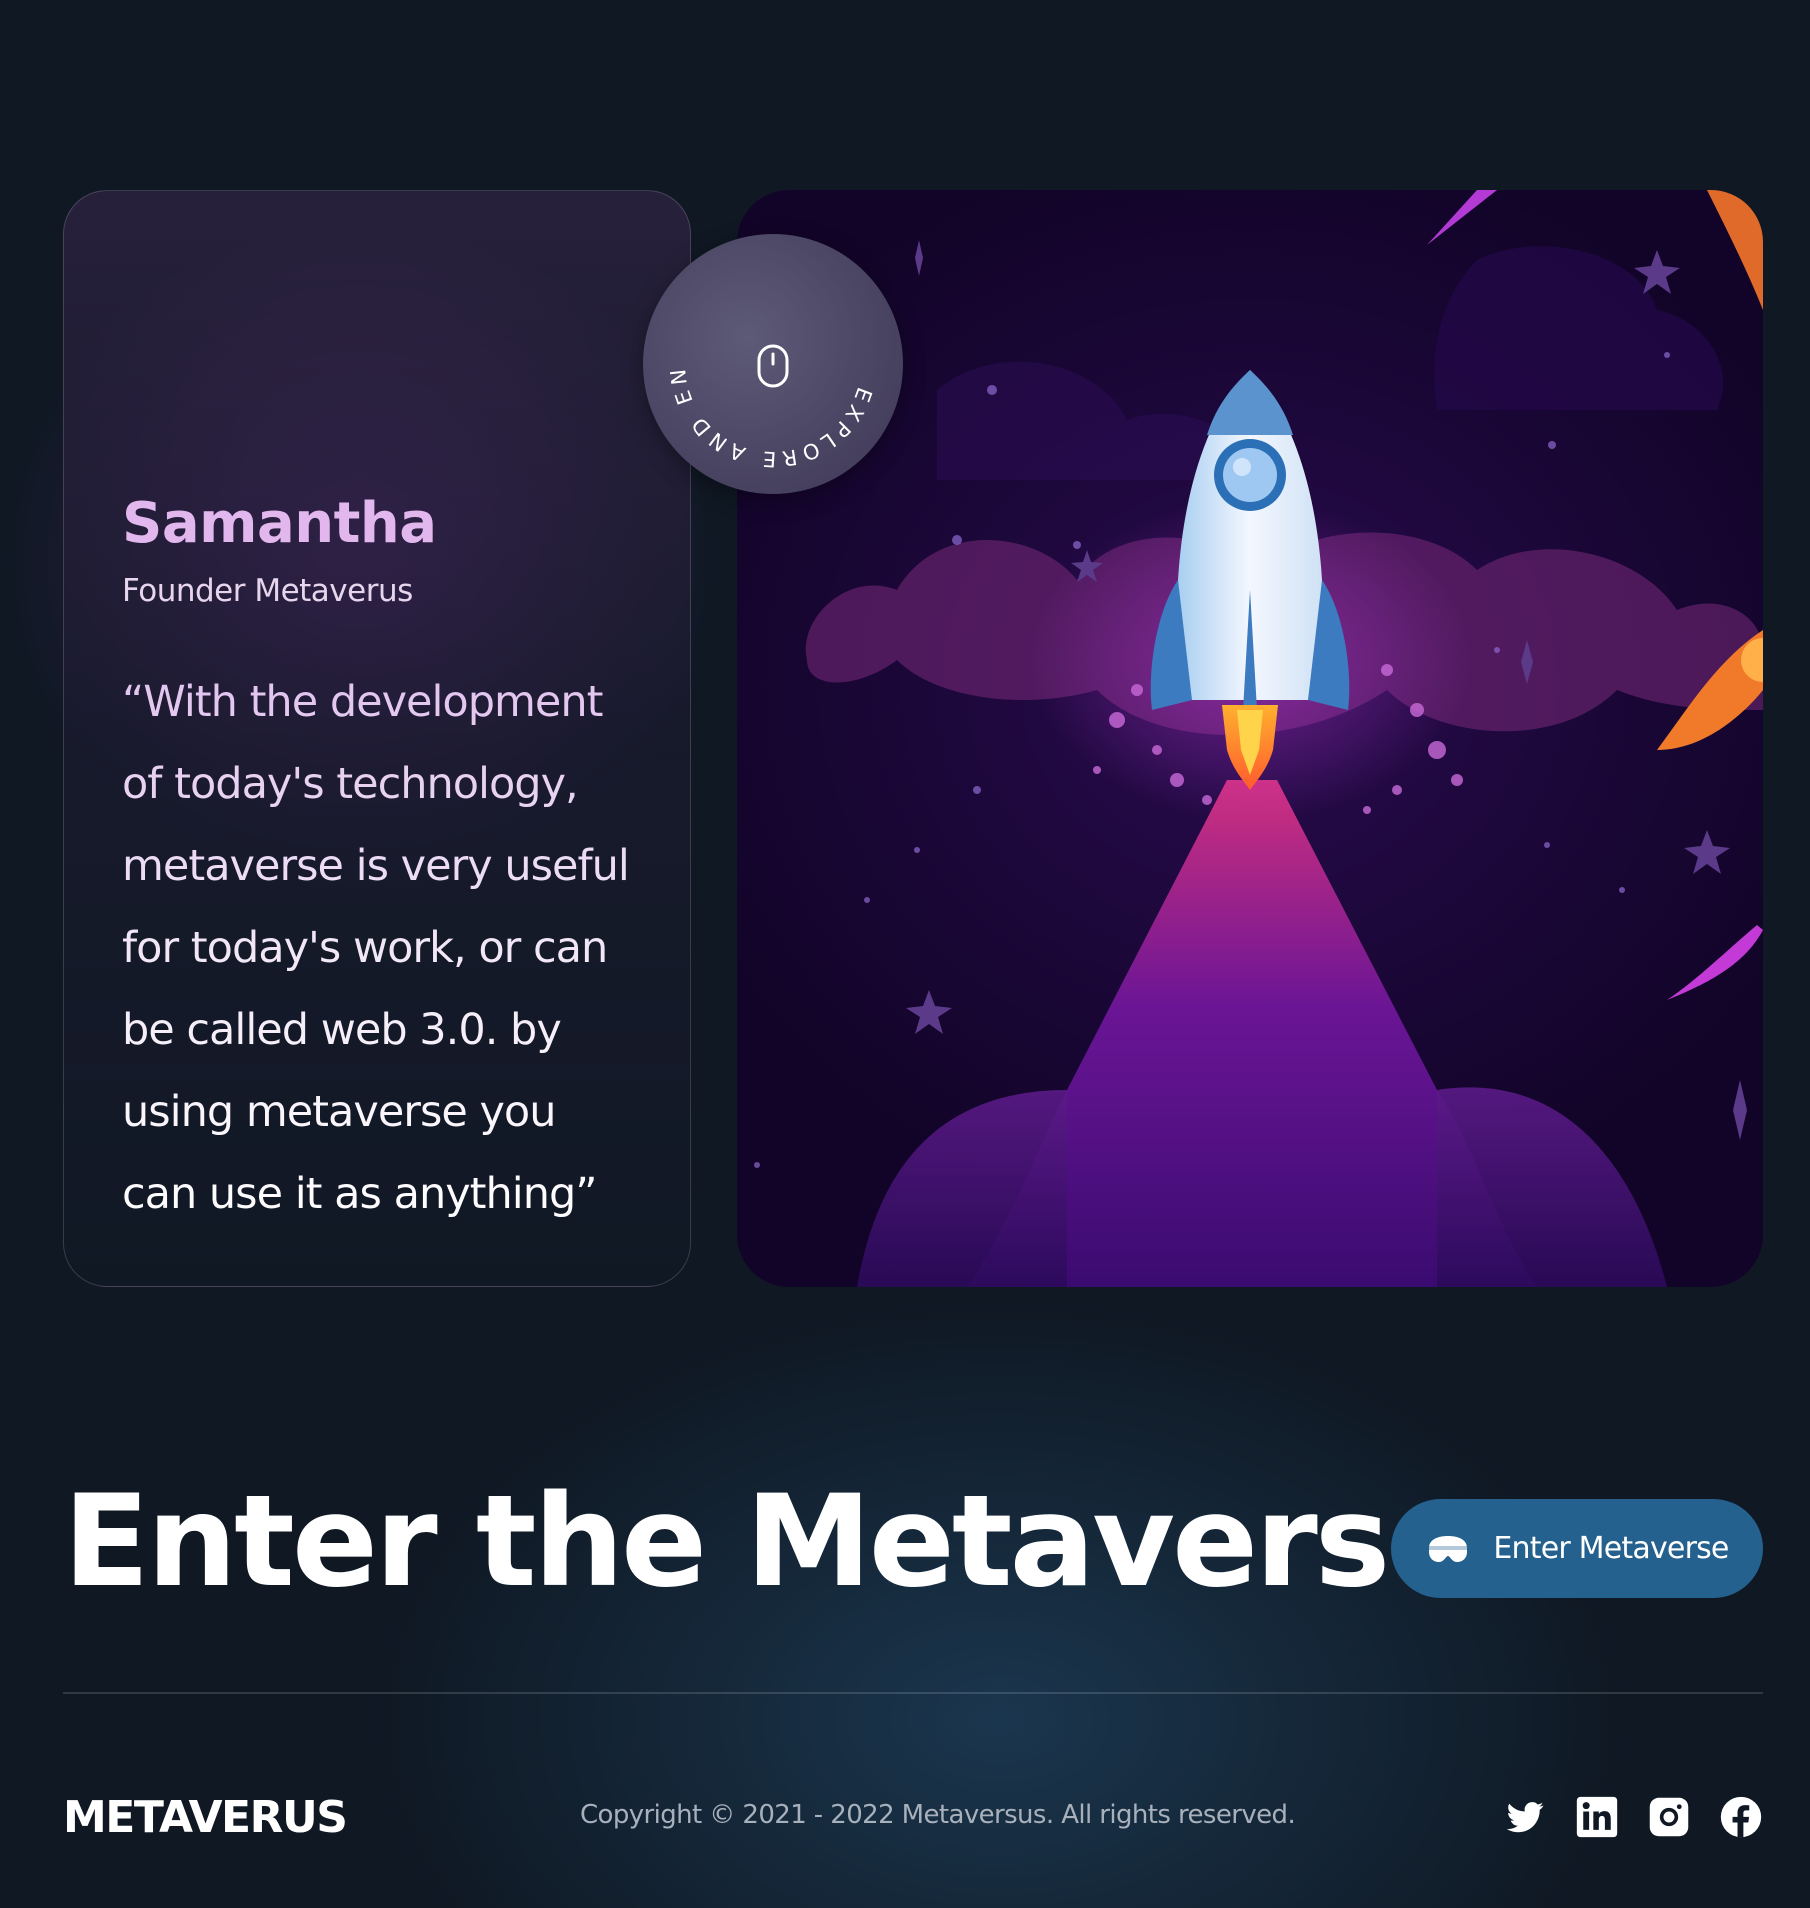 The width and height of the screenshot is (1810, 1908). I want to click on linkedin-icon, so click(1597, 1817).